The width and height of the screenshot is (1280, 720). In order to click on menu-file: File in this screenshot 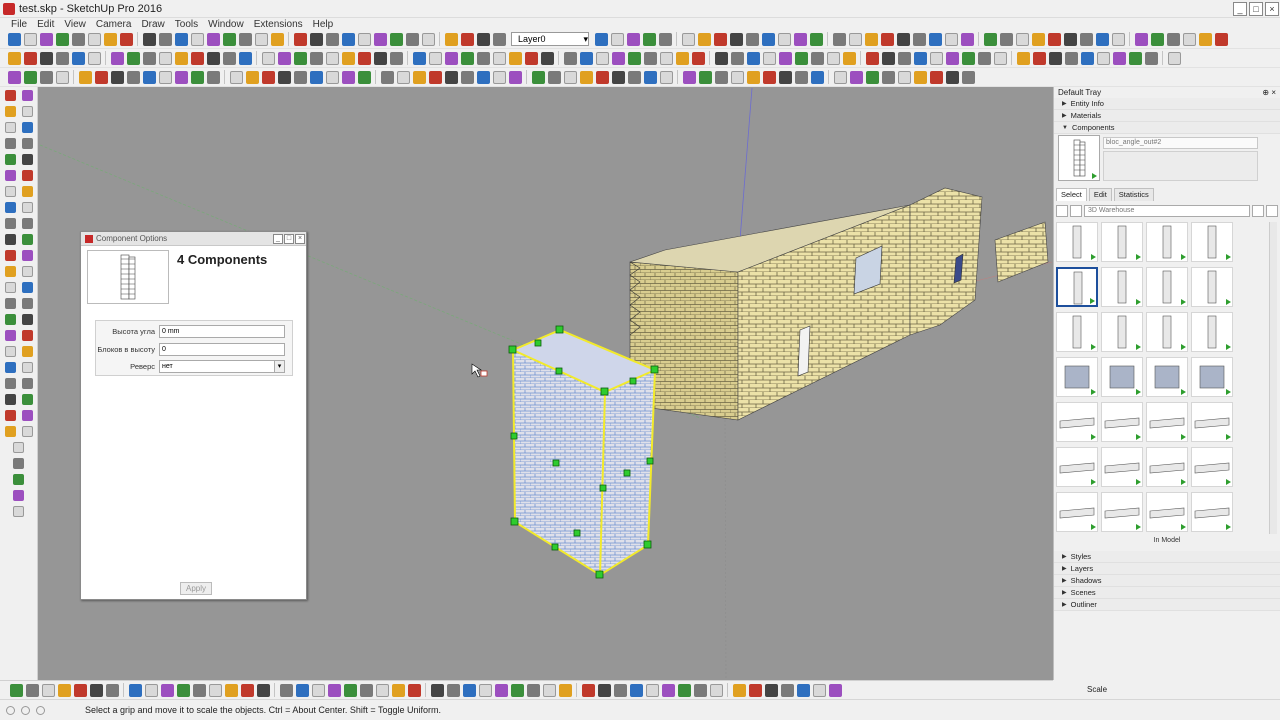, I will do `click(19, 24)`.